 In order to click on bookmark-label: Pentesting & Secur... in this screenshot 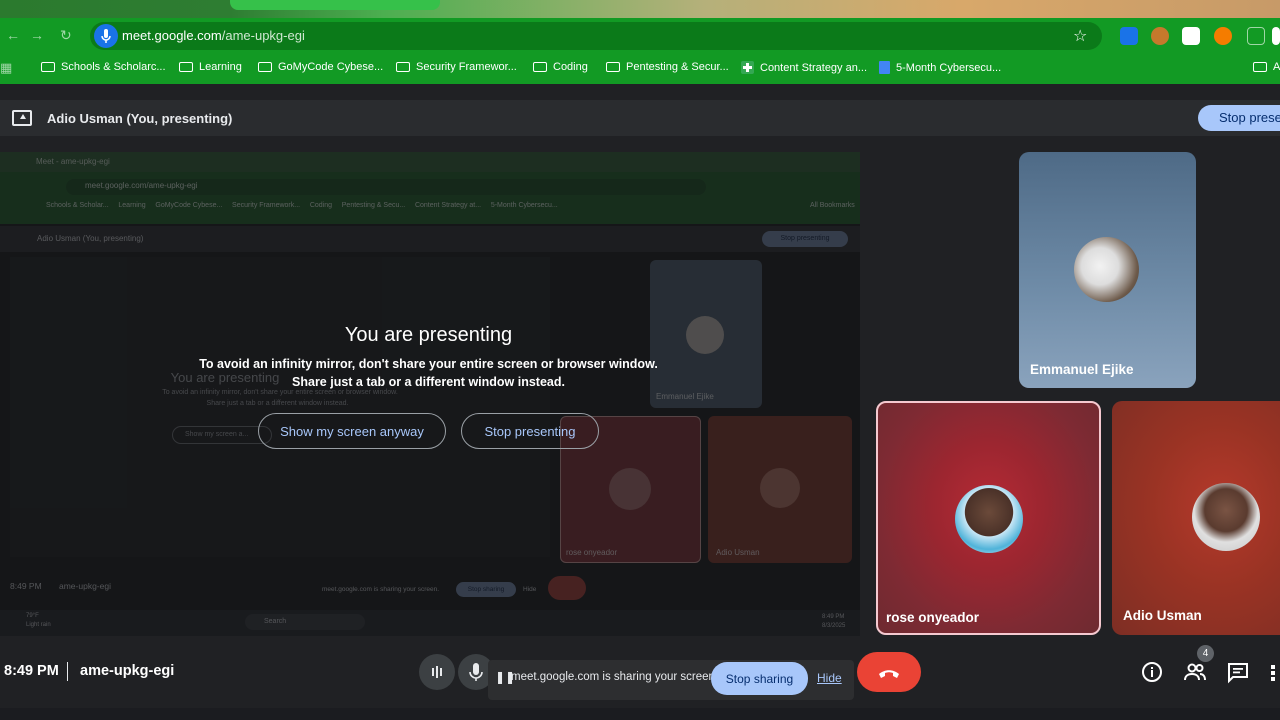, I will do `click(677, 67)`.